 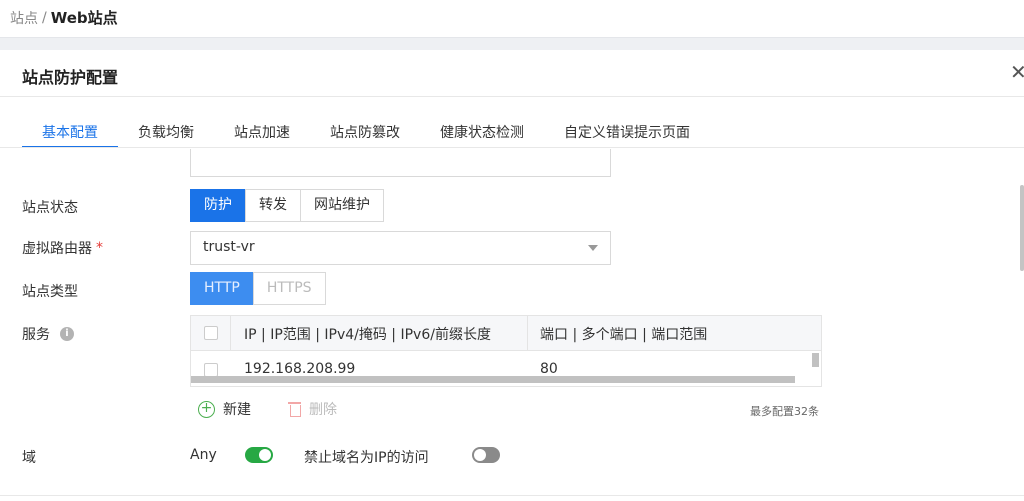 What do you see at coordinates (367, 335) in the screenshot?
I see `column-header-ip: IP | IP范围 | IPv4/掩码 | IPv6/前缀长度` at bounding box center [367, 335].